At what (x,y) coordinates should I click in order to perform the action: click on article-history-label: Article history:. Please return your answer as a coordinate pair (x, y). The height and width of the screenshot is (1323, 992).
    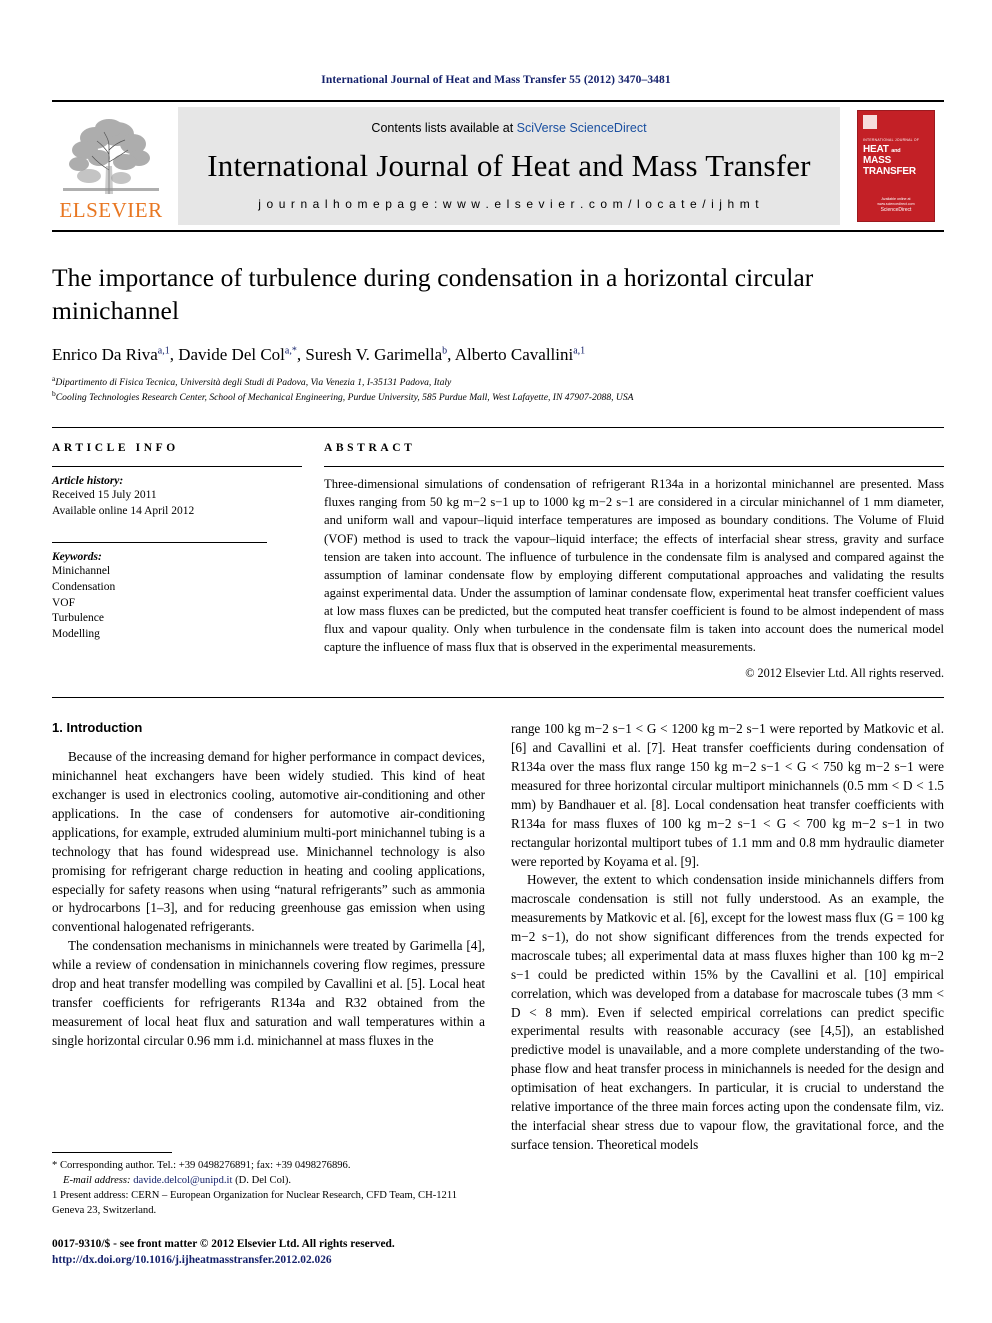
    Looking at the image, I should click on (88, 481).